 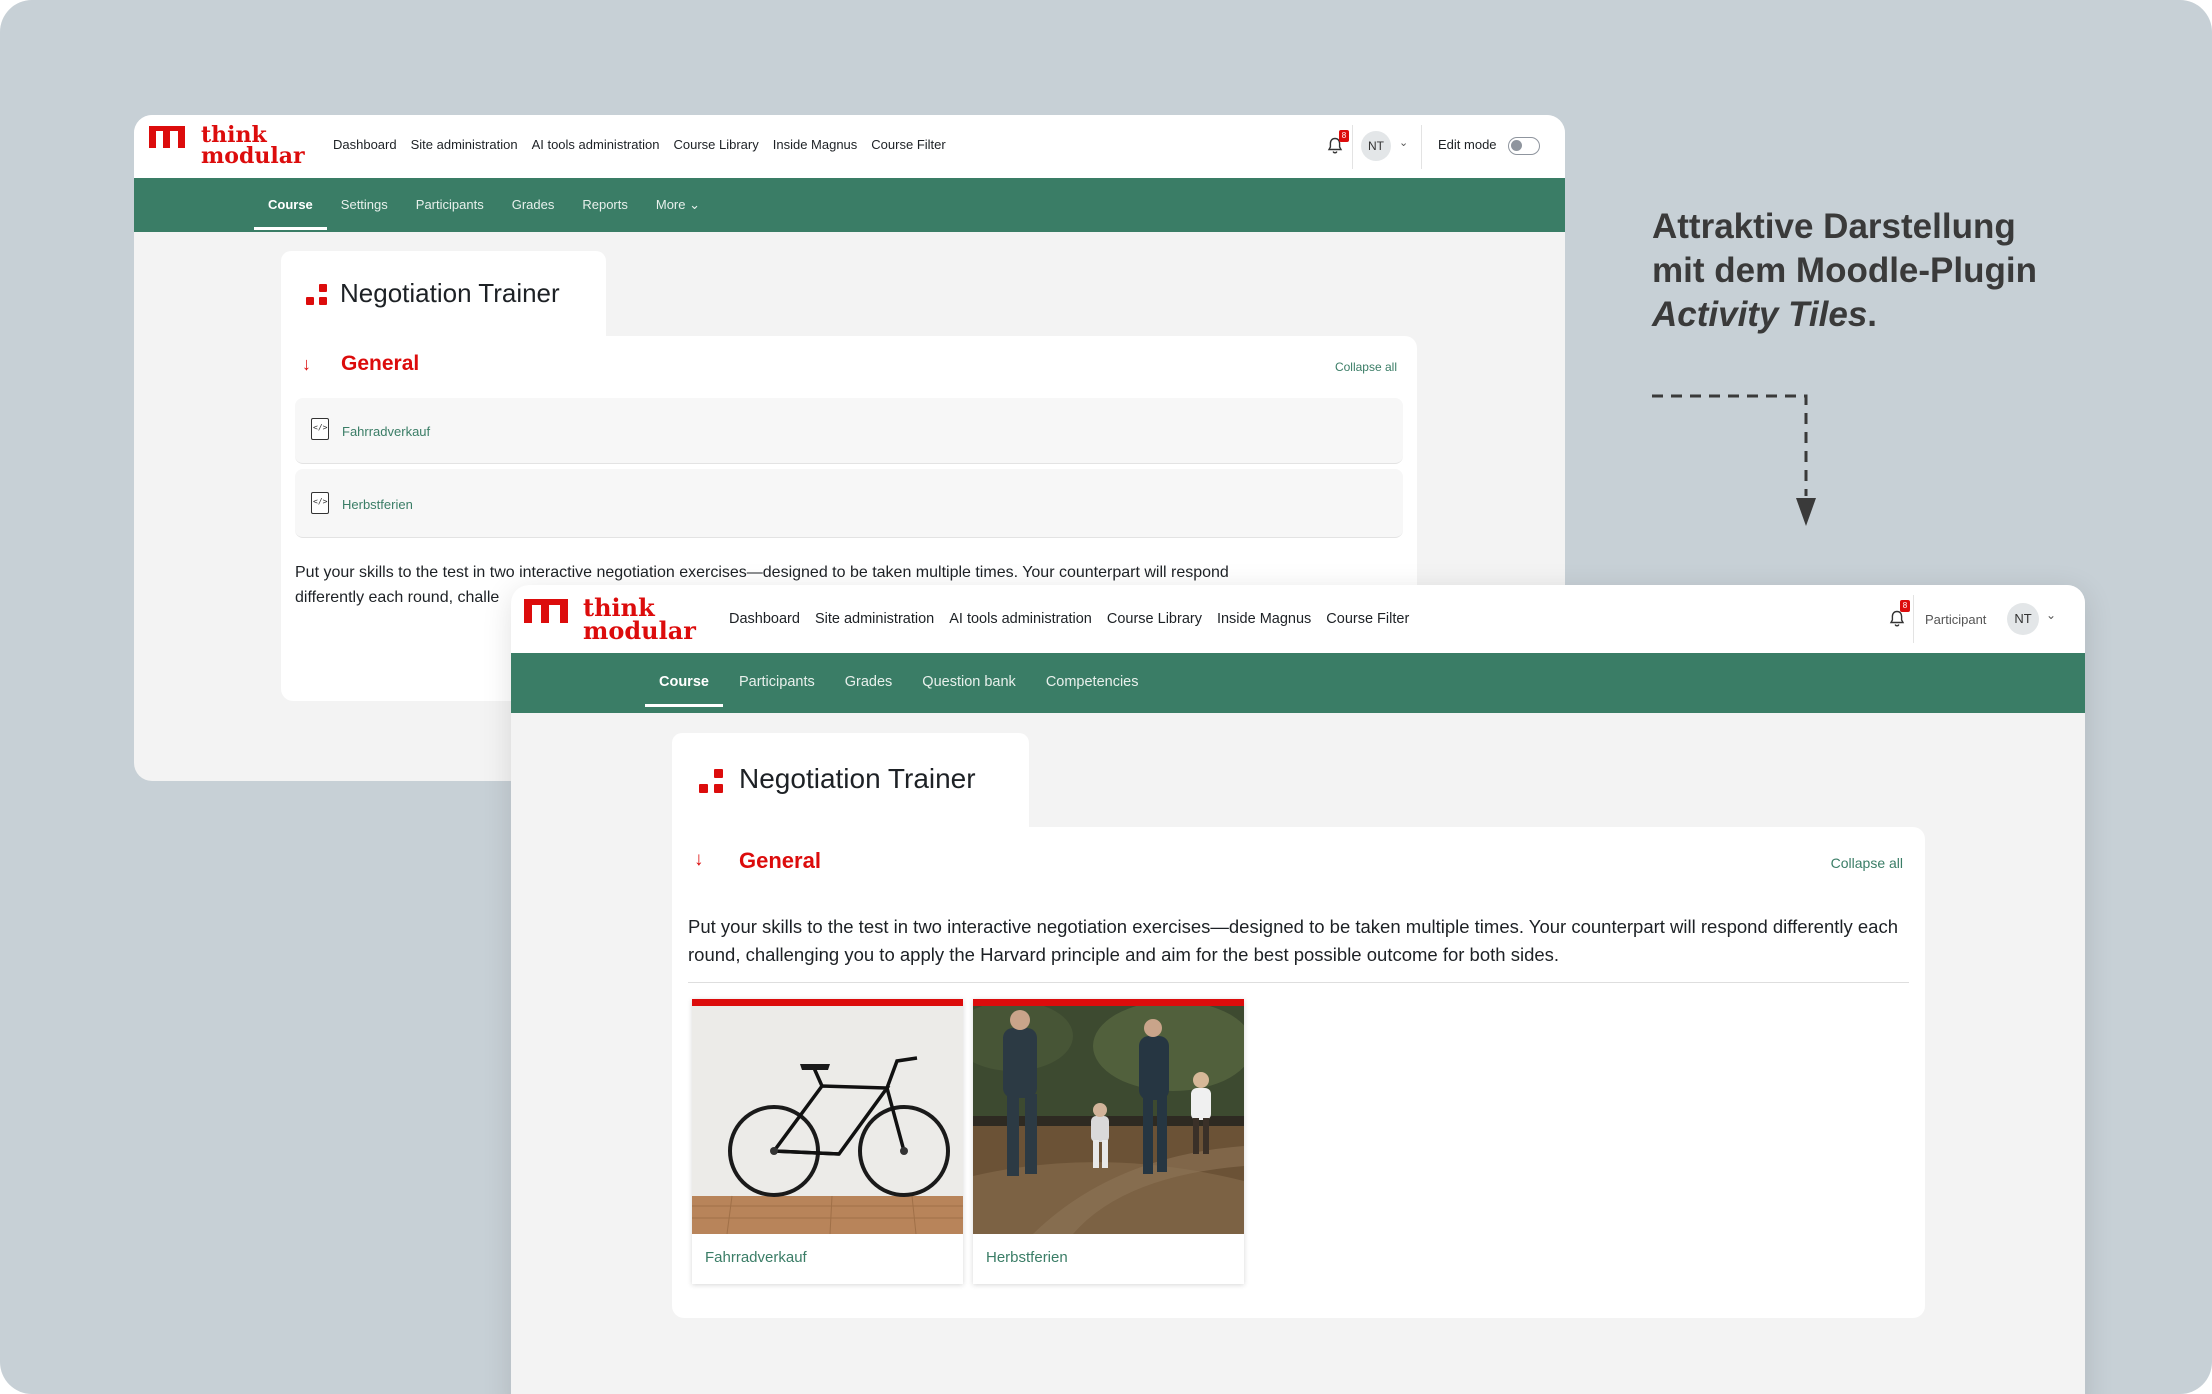 I want to click on tab-reports: Reports, so click(x=605, y=205).